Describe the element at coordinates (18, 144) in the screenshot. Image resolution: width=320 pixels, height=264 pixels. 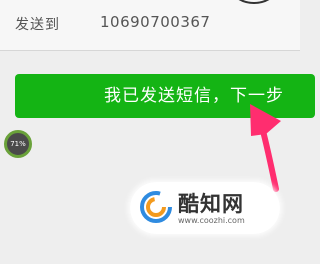
I see `progress-indicator: 71%` at that location.